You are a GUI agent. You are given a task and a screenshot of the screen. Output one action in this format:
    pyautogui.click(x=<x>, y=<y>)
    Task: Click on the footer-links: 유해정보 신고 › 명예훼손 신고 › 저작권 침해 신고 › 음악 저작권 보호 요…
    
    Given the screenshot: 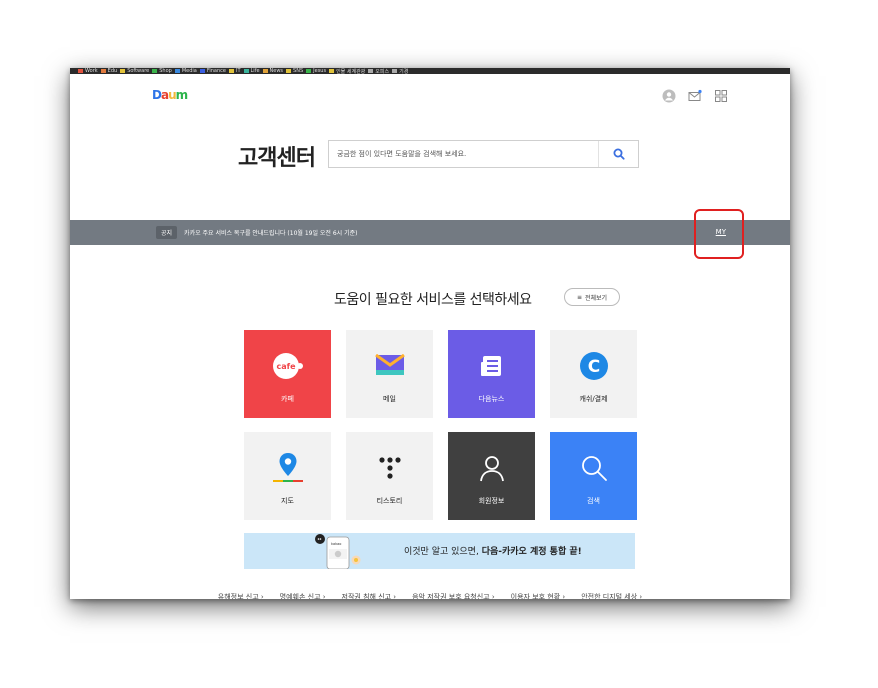 What is the action you would take?
    pyautogui.click(x=430, y=595)
    